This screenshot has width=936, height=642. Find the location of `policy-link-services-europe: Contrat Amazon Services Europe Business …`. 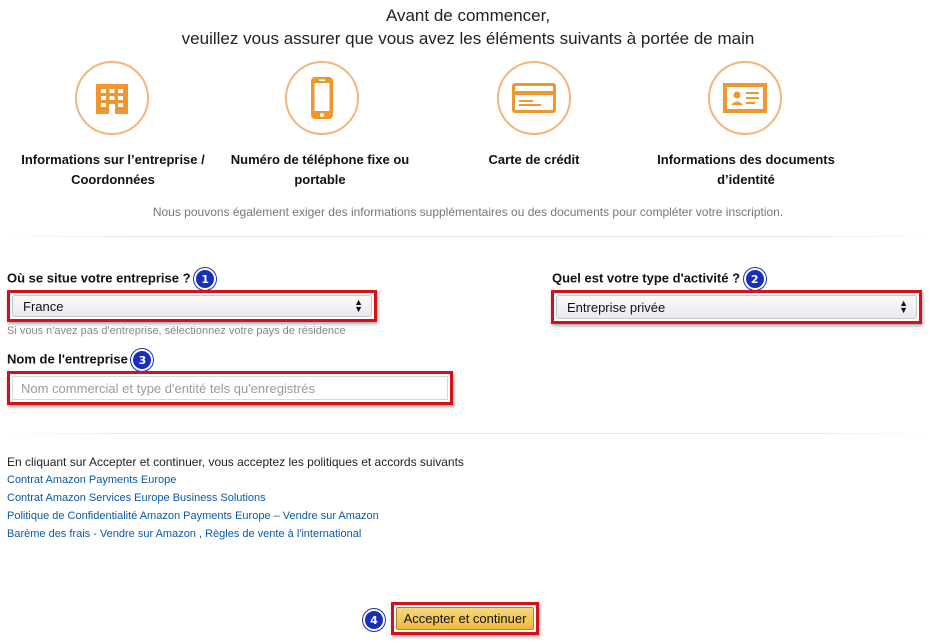

policy-link-services-europe: Contrat Amazon Services Europe Business … is located at coordinates (136, 498).